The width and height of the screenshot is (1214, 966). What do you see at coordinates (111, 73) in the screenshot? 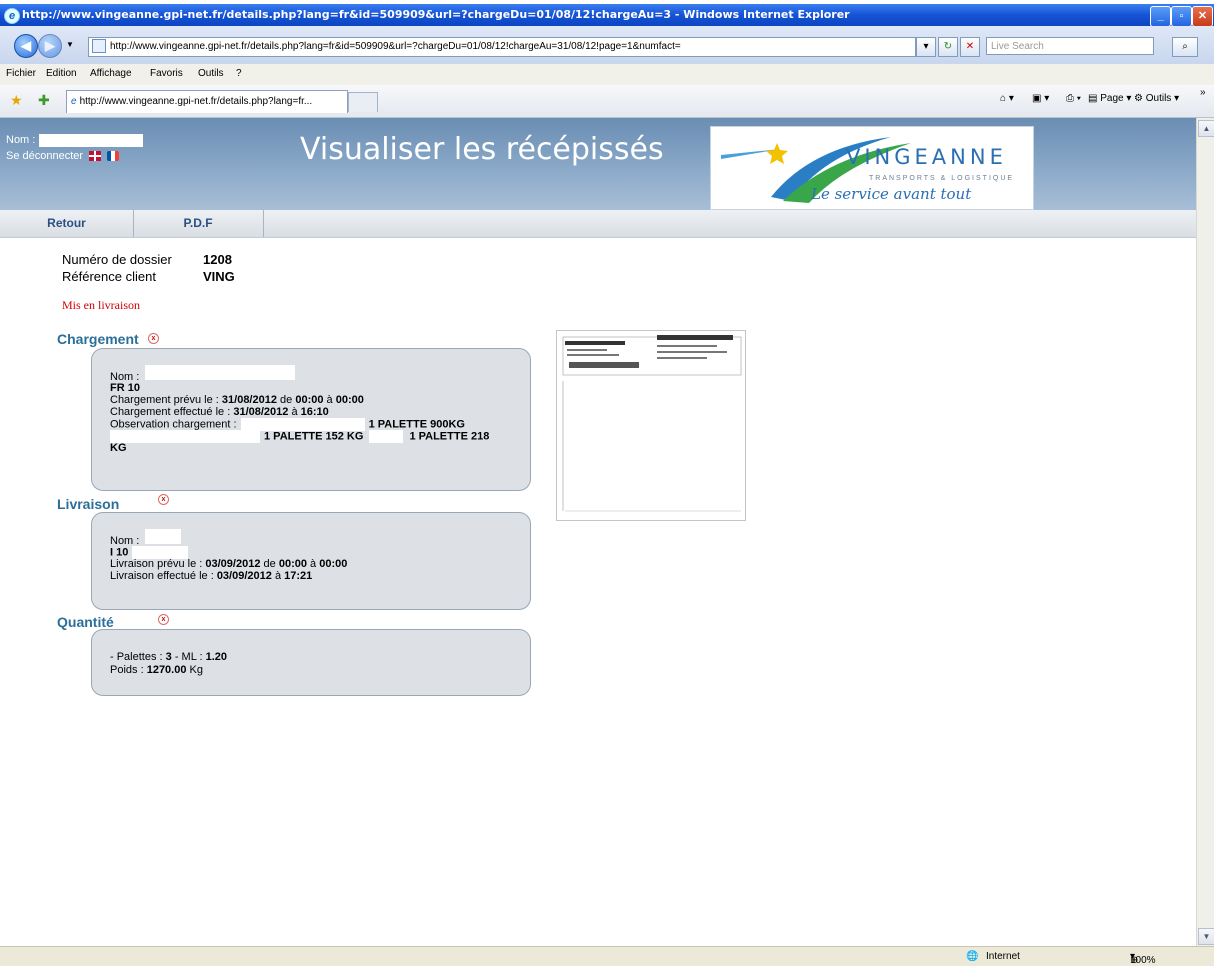
I see `menu-affichage: Affichage` at bounding box center [111, 73].